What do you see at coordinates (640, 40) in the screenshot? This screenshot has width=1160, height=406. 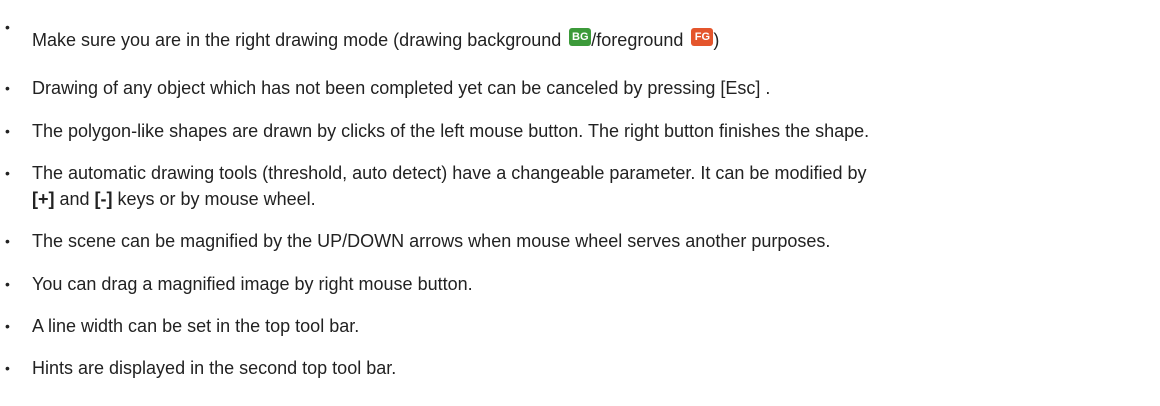 I see `foreground-text: /foreground` at bounding box center [640, 40].